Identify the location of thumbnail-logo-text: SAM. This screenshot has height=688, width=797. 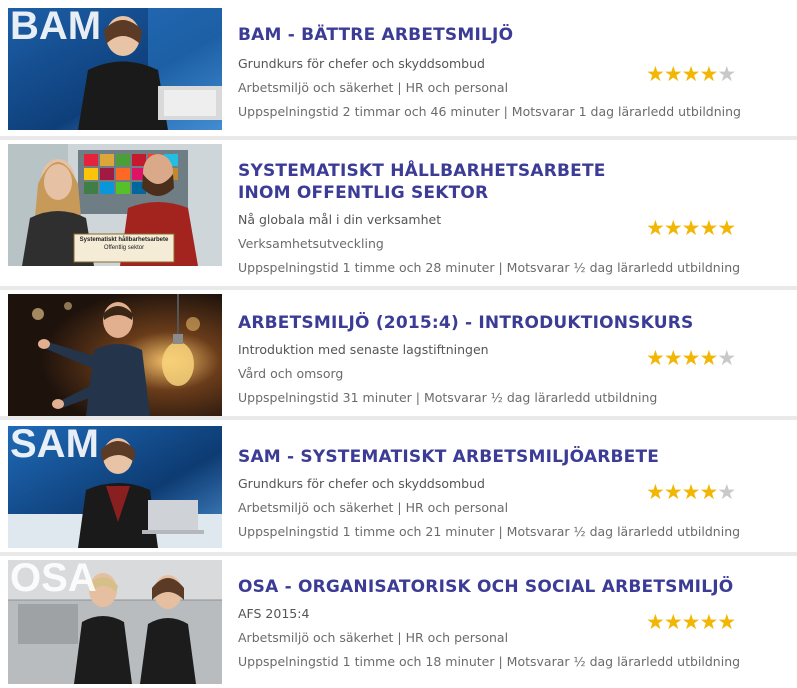
(54, 446).